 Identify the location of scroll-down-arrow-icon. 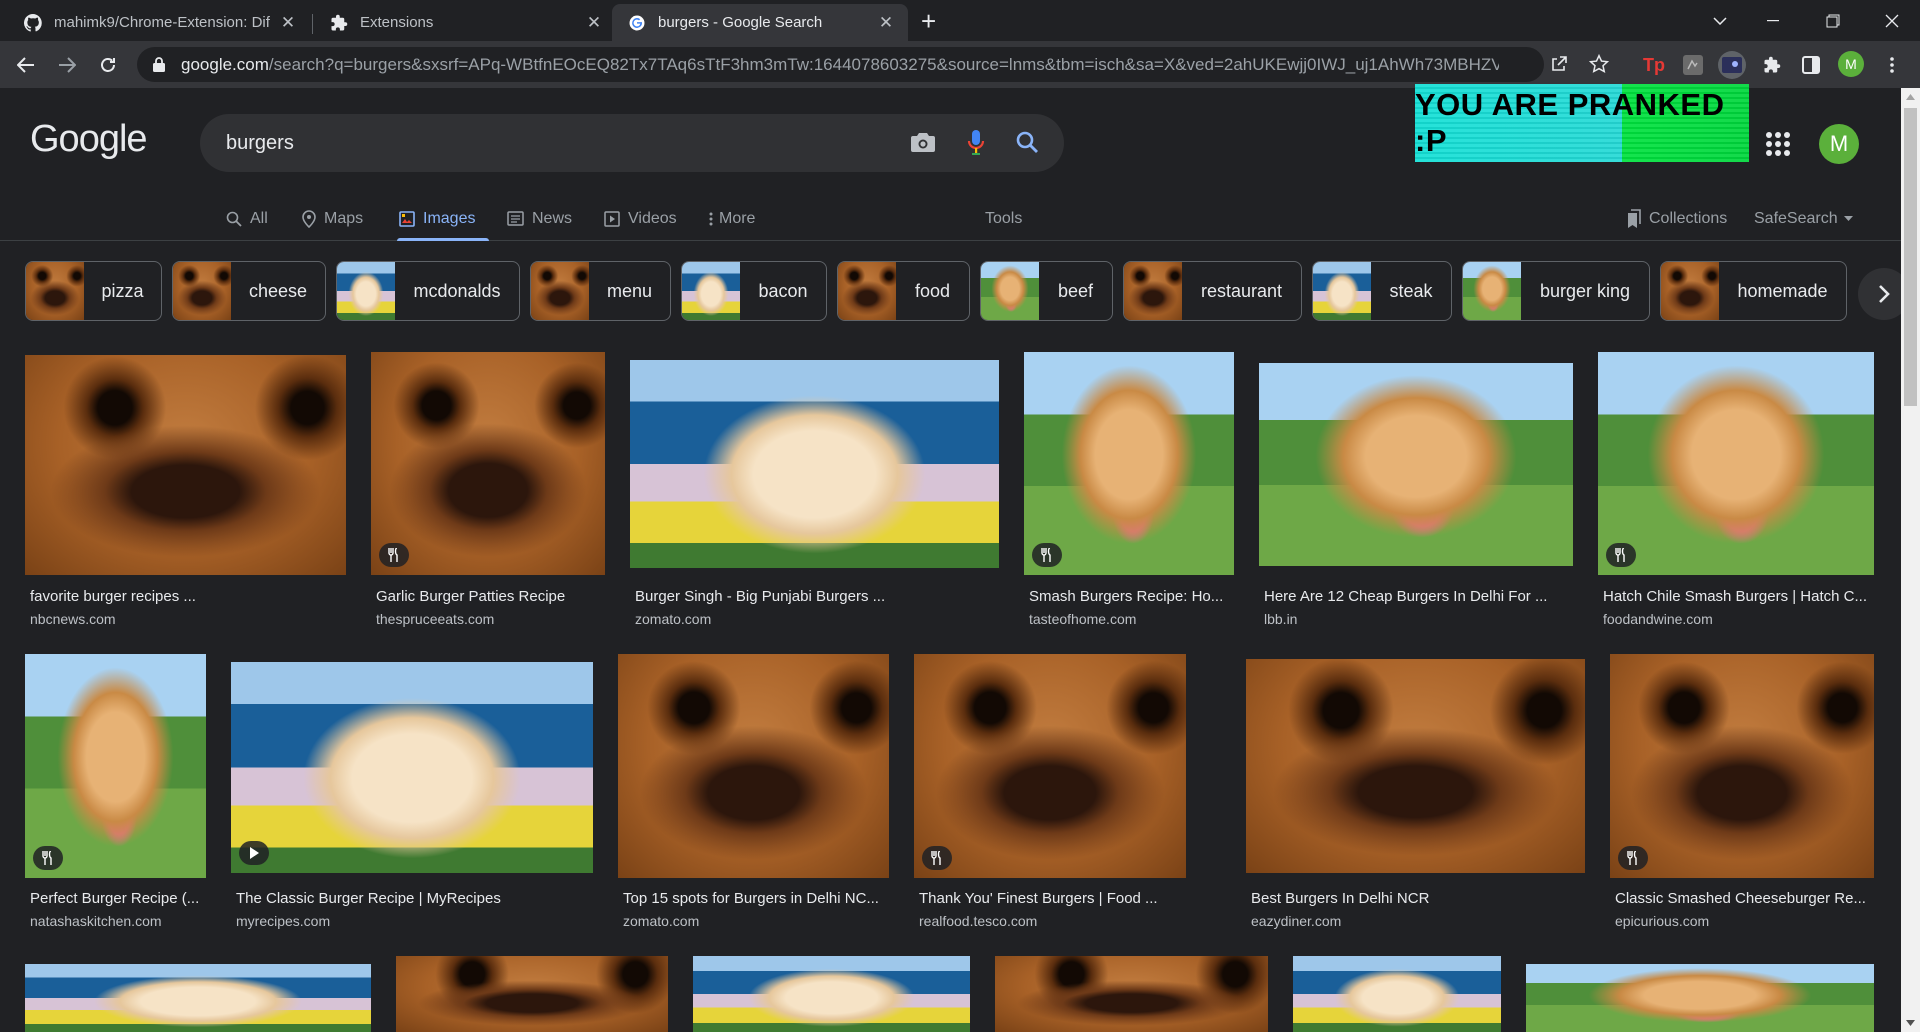
(1910, 1023).